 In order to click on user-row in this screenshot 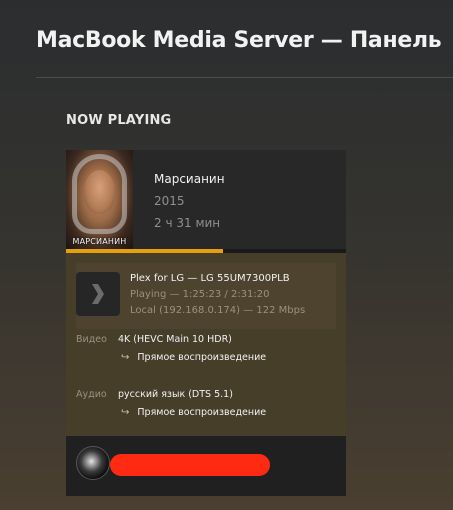, I will do `click(206, 466)`.